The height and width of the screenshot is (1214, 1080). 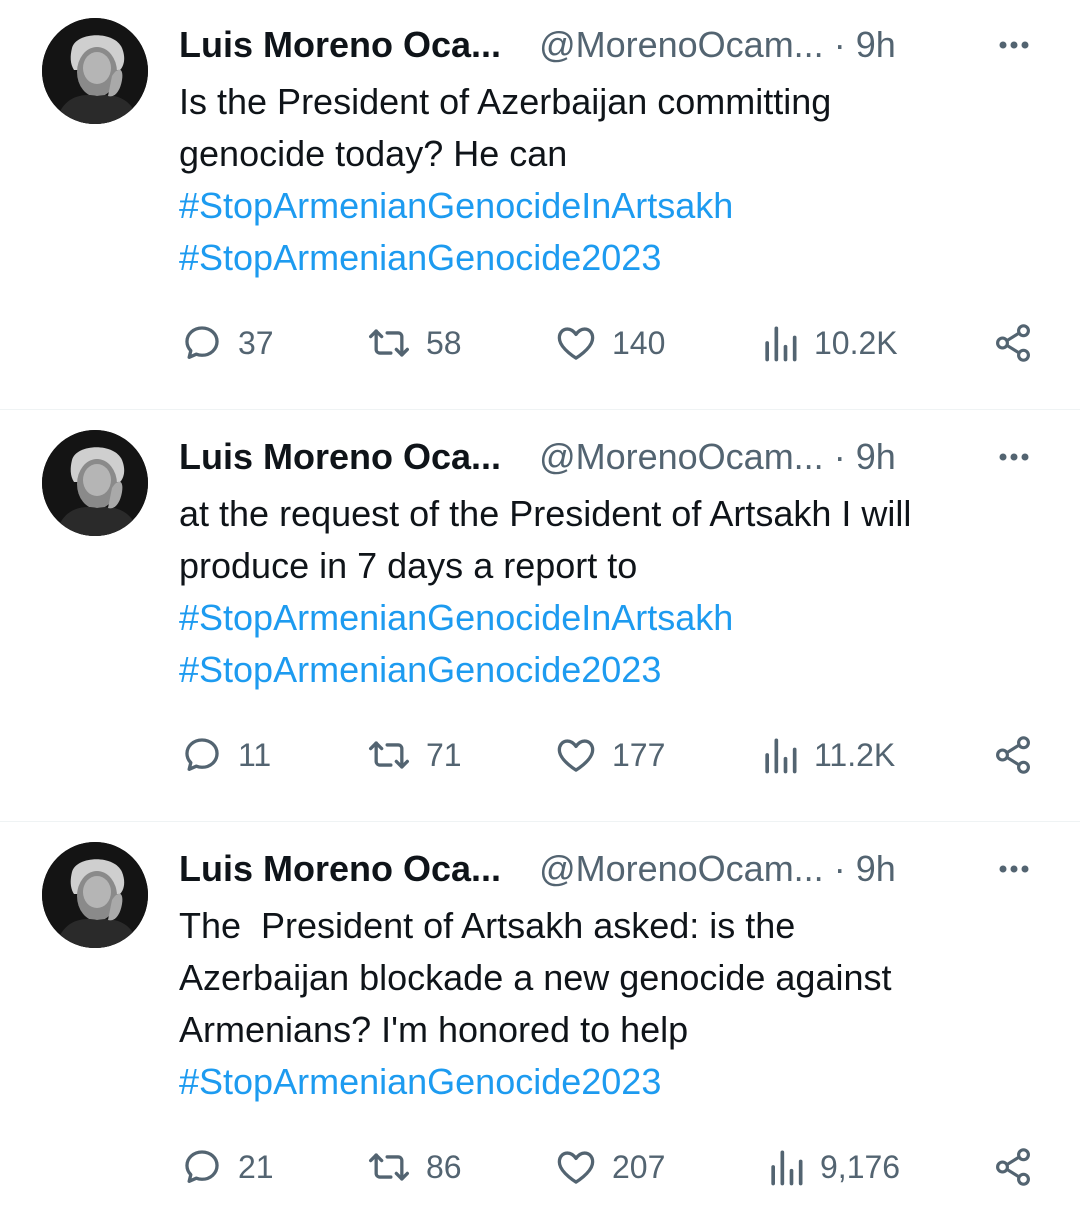 I want to click on retweet-count: 86, so click(x=444, y=1166).